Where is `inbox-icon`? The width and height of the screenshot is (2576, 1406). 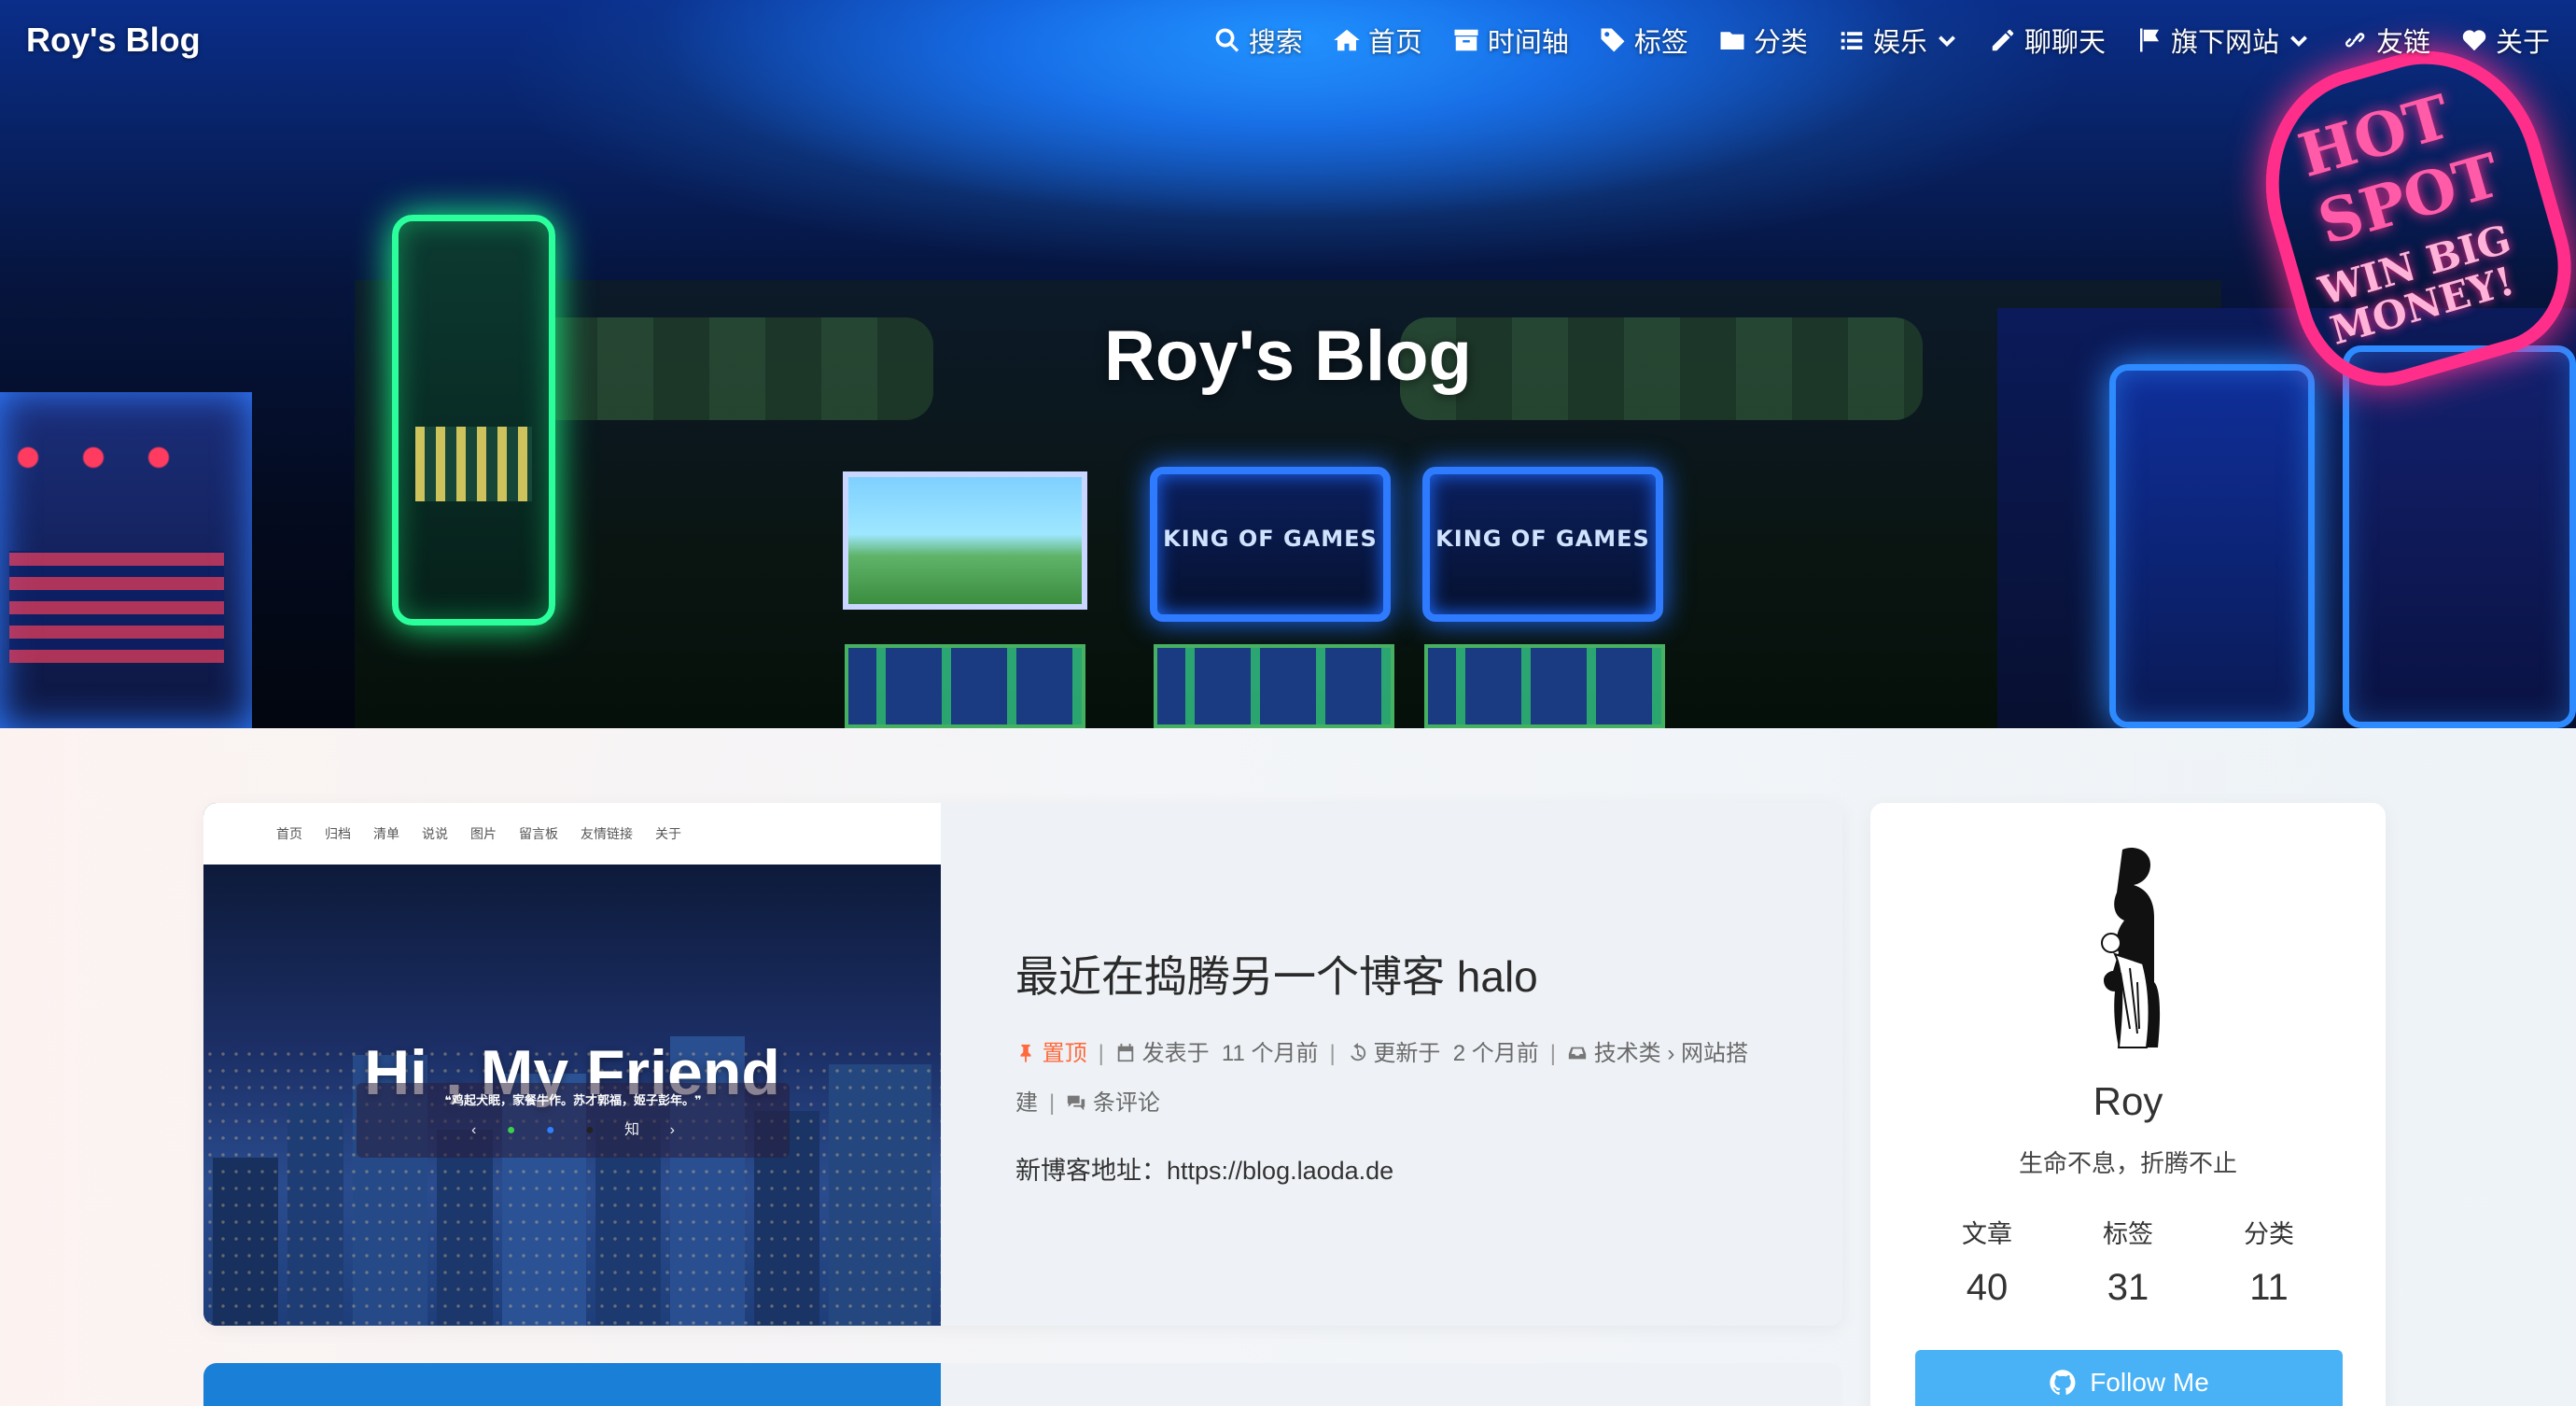
inbox-icon is located at coordinates (1577, 1056).